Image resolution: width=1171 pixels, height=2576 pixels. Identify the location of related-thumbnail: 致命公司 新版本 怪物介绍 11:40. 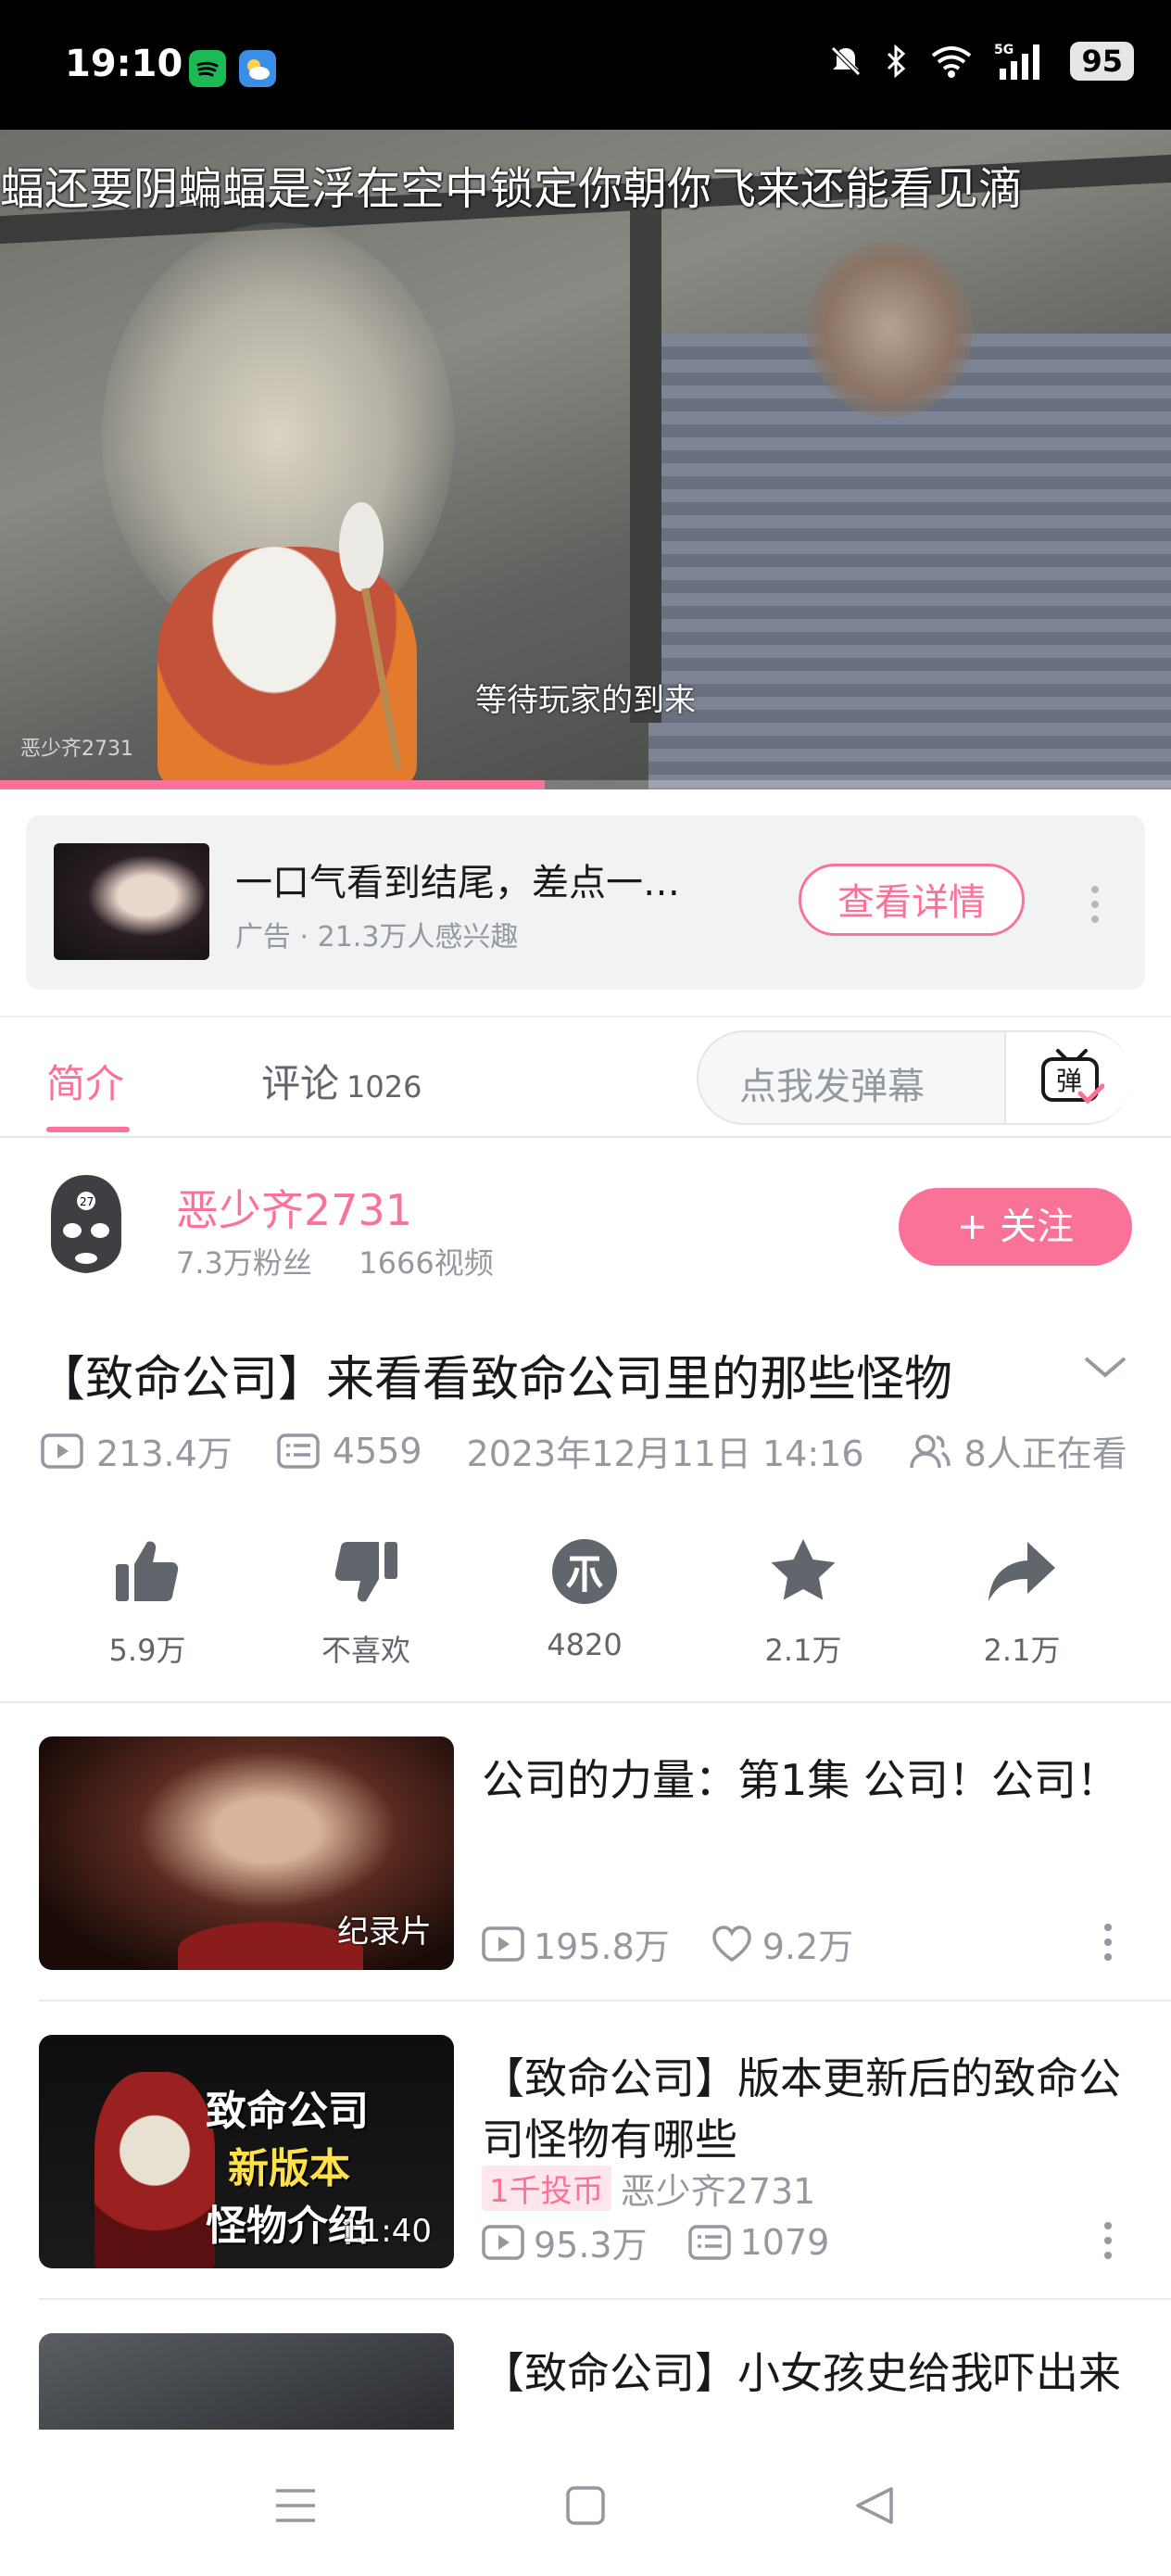
(247, 2151).